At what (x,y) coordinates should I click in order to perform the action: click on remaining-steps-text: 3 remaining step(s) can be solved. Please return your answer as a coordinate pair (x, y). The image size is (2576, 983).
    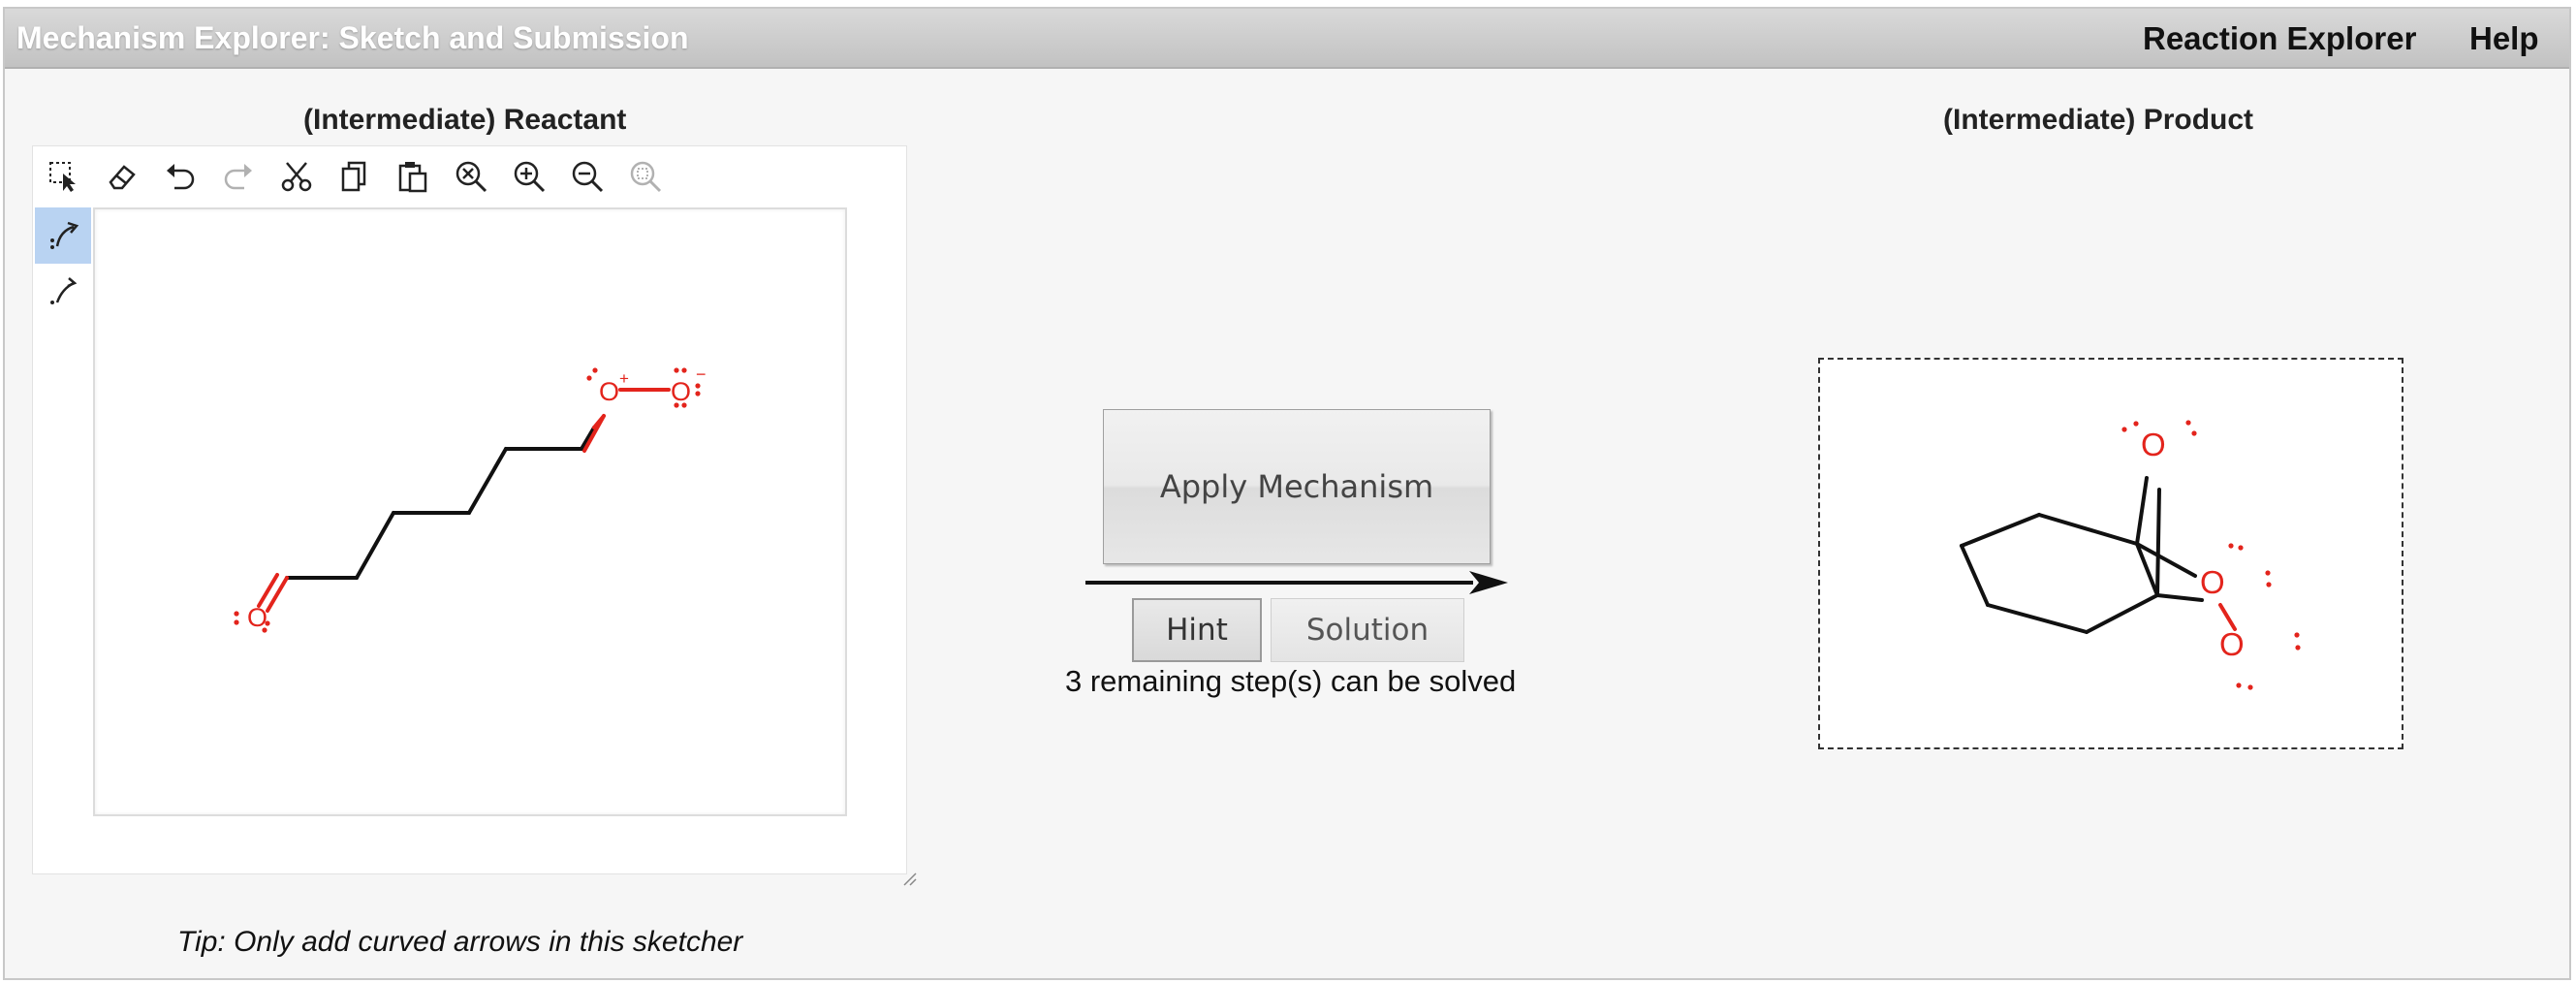
    Looking at the image, I should click on (1291, 681).